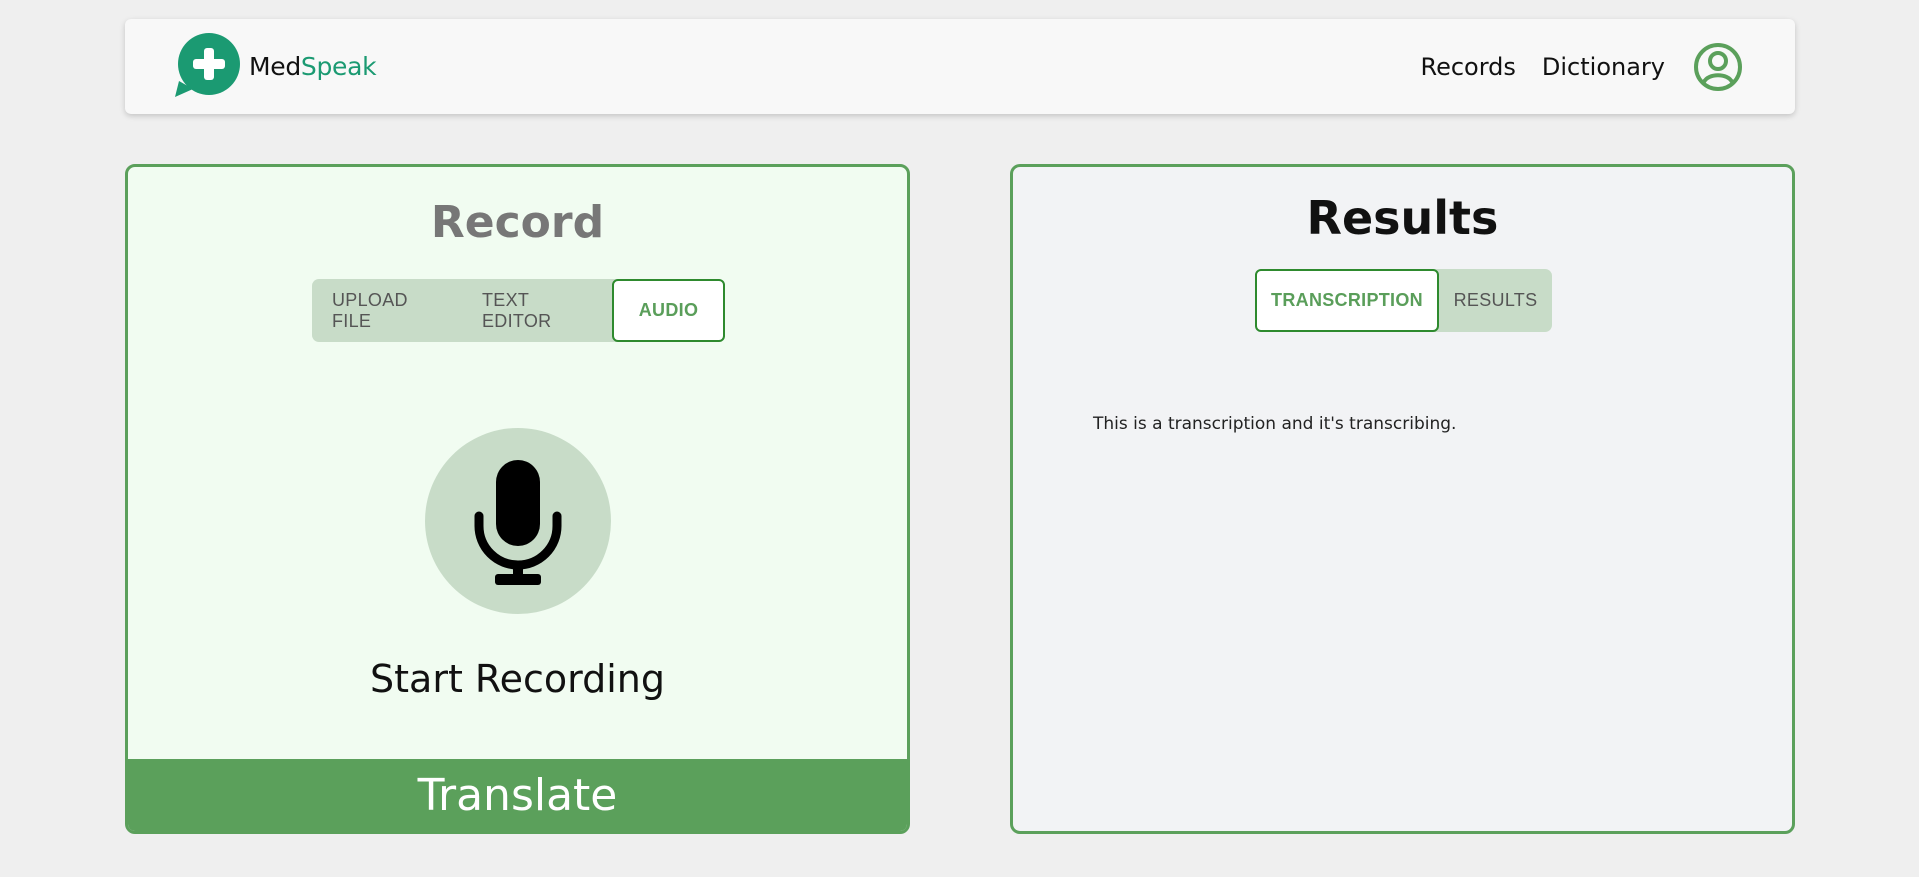 The width and height of the screenshot is (1919, 877). Describe the element at coordinates (960, 66) in the screenshot. I see `top-navbar: MedSpeak Records Dictionary` at that location.